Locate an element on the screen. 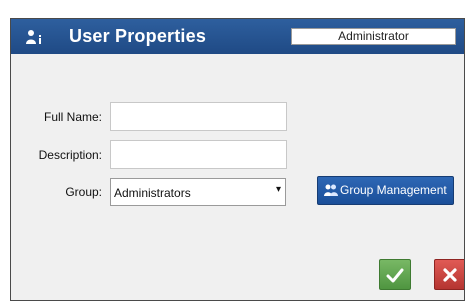 This screenshot has height=302, width=475. dialog-titlebar: User Properties Administrator is located at coordinates (237, 36).